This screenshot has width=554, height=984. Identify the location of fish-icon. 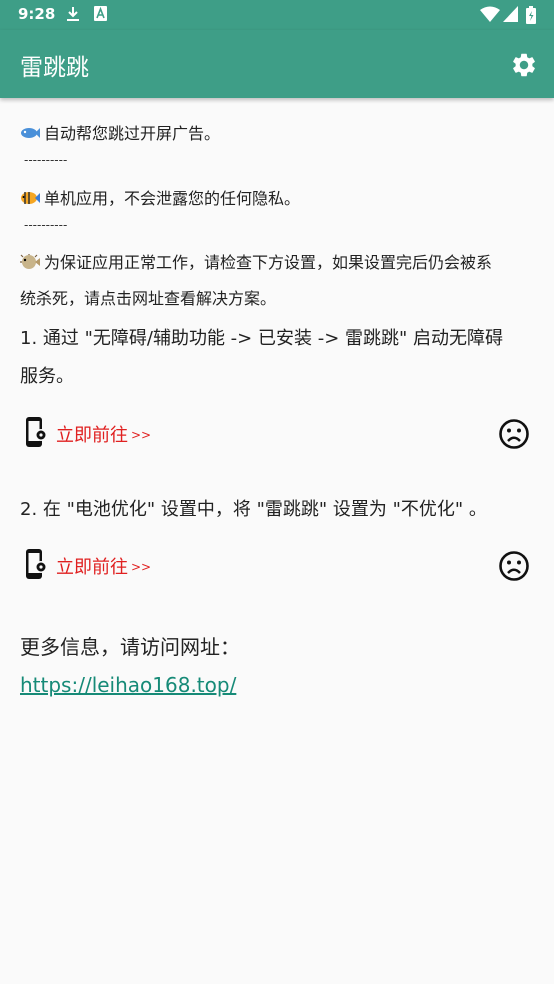
(30, 133).